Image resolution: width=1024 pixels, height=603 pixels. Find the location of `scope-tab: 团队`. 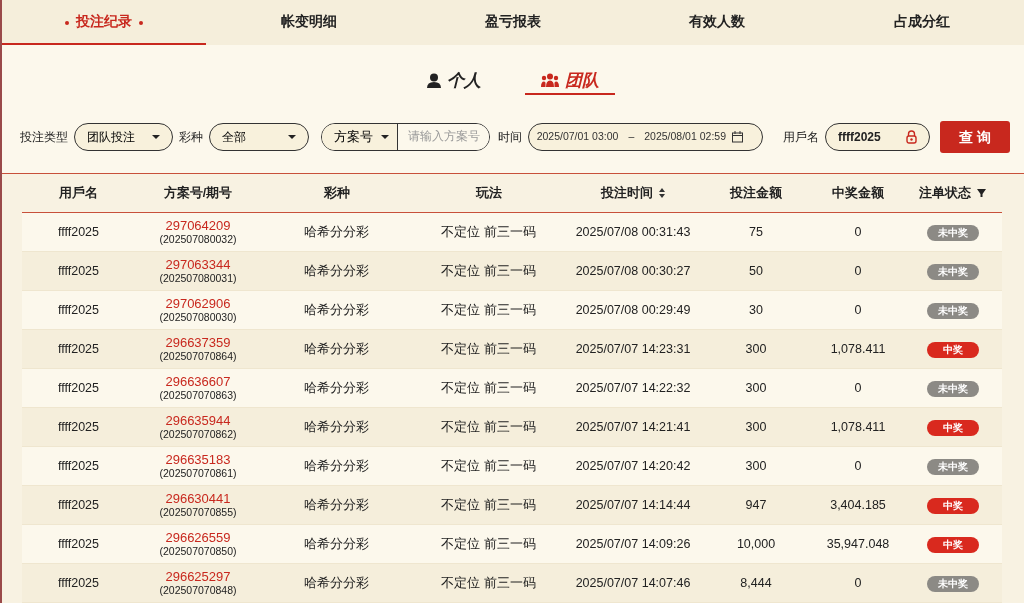

scope-tab: 团队 is located at coordinates (570, 81).